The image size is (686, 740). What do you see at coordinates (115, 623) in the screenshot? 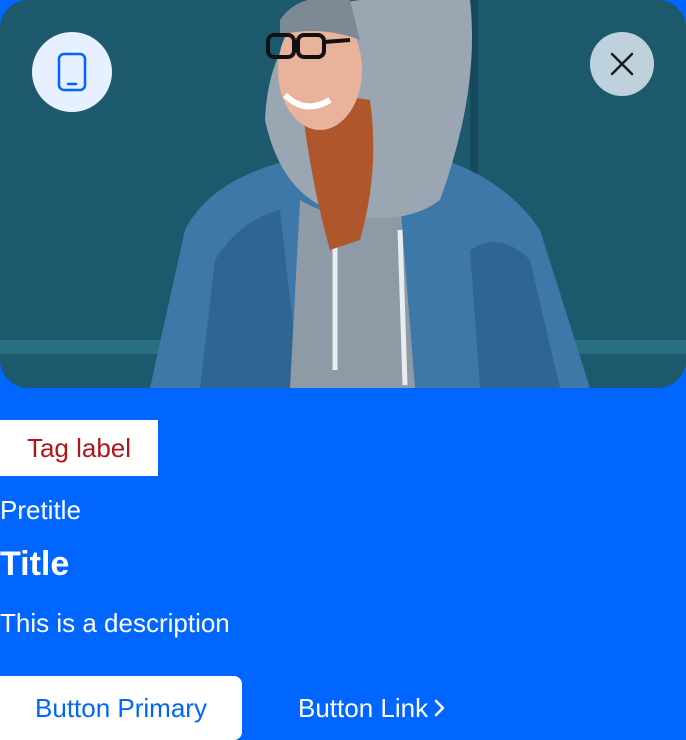
I see `card-description: This is a description` at bounding box center [115, 623].